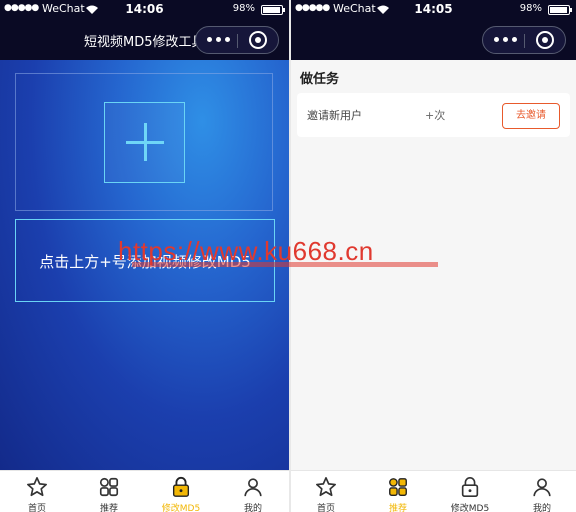 This screenshot has width=576, height=512. Describe the element at coordinates (144, 10) in the screenshot. I see `status-bar: ●●●●● WeChat 14:06 98%` at that location.